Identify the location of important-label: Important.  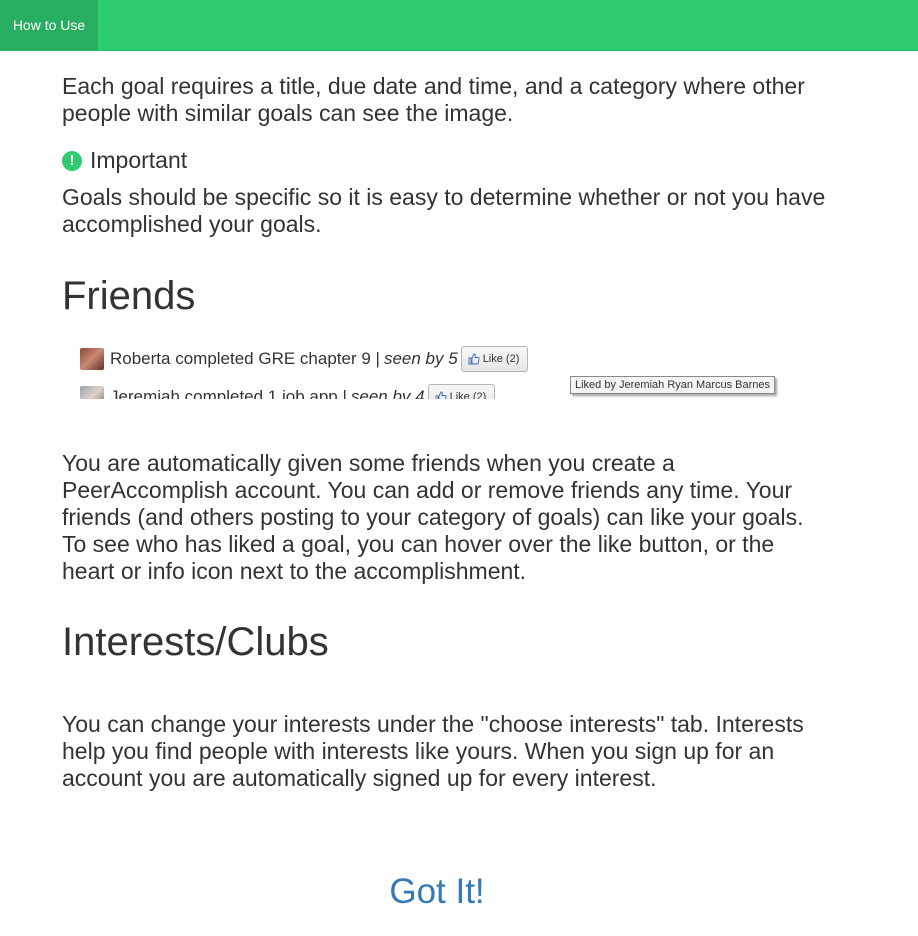
(139, 160).